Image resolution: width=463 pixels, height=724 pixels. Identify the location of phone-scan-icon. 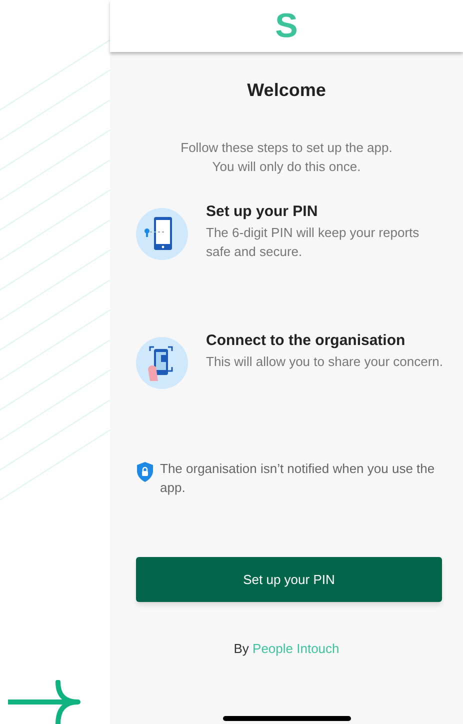
(162, 363).